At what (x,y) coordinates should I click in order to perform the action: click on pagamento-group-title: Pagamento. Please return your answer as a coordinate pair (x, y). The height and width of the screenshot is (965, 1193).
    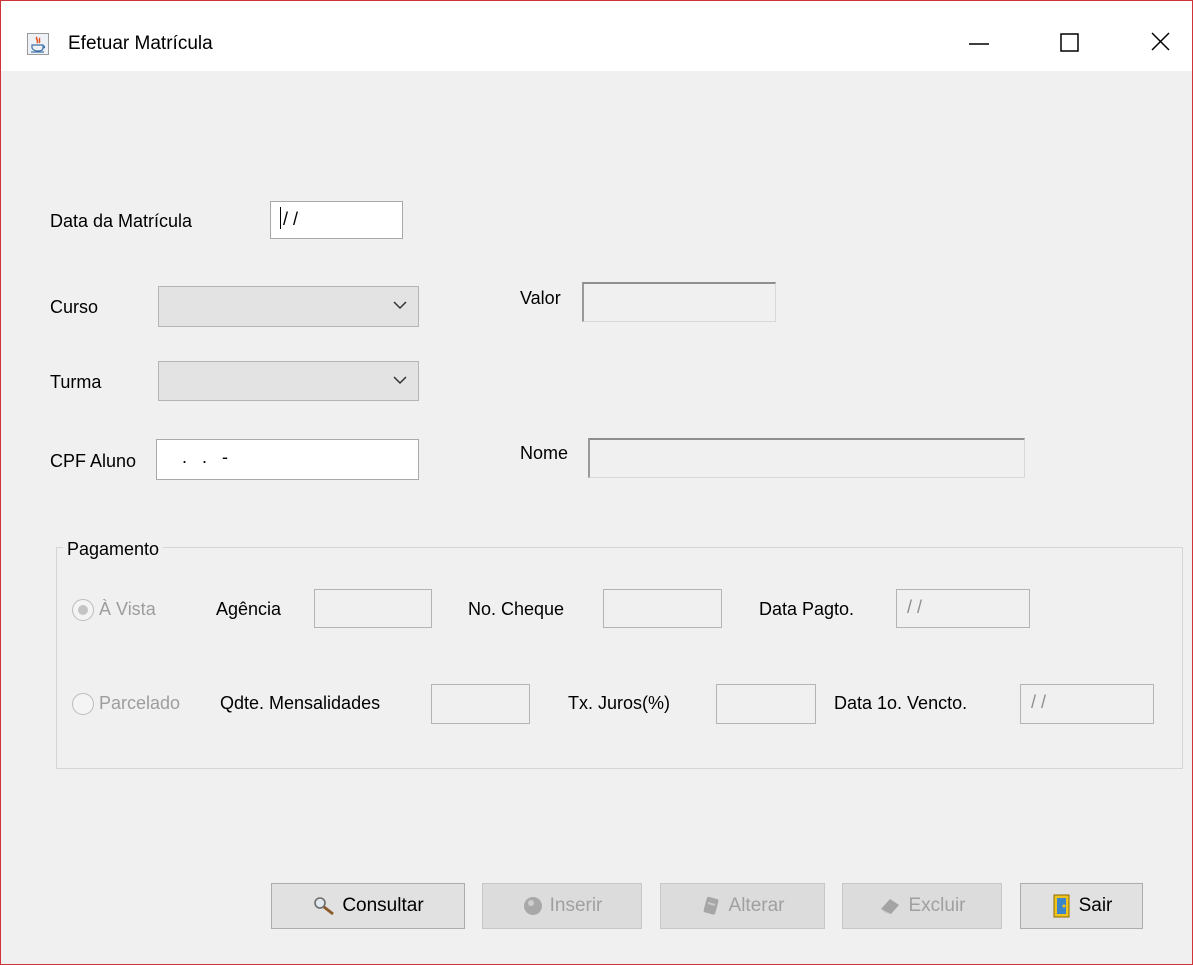
    Looking at the image, I should click on (113, 549).